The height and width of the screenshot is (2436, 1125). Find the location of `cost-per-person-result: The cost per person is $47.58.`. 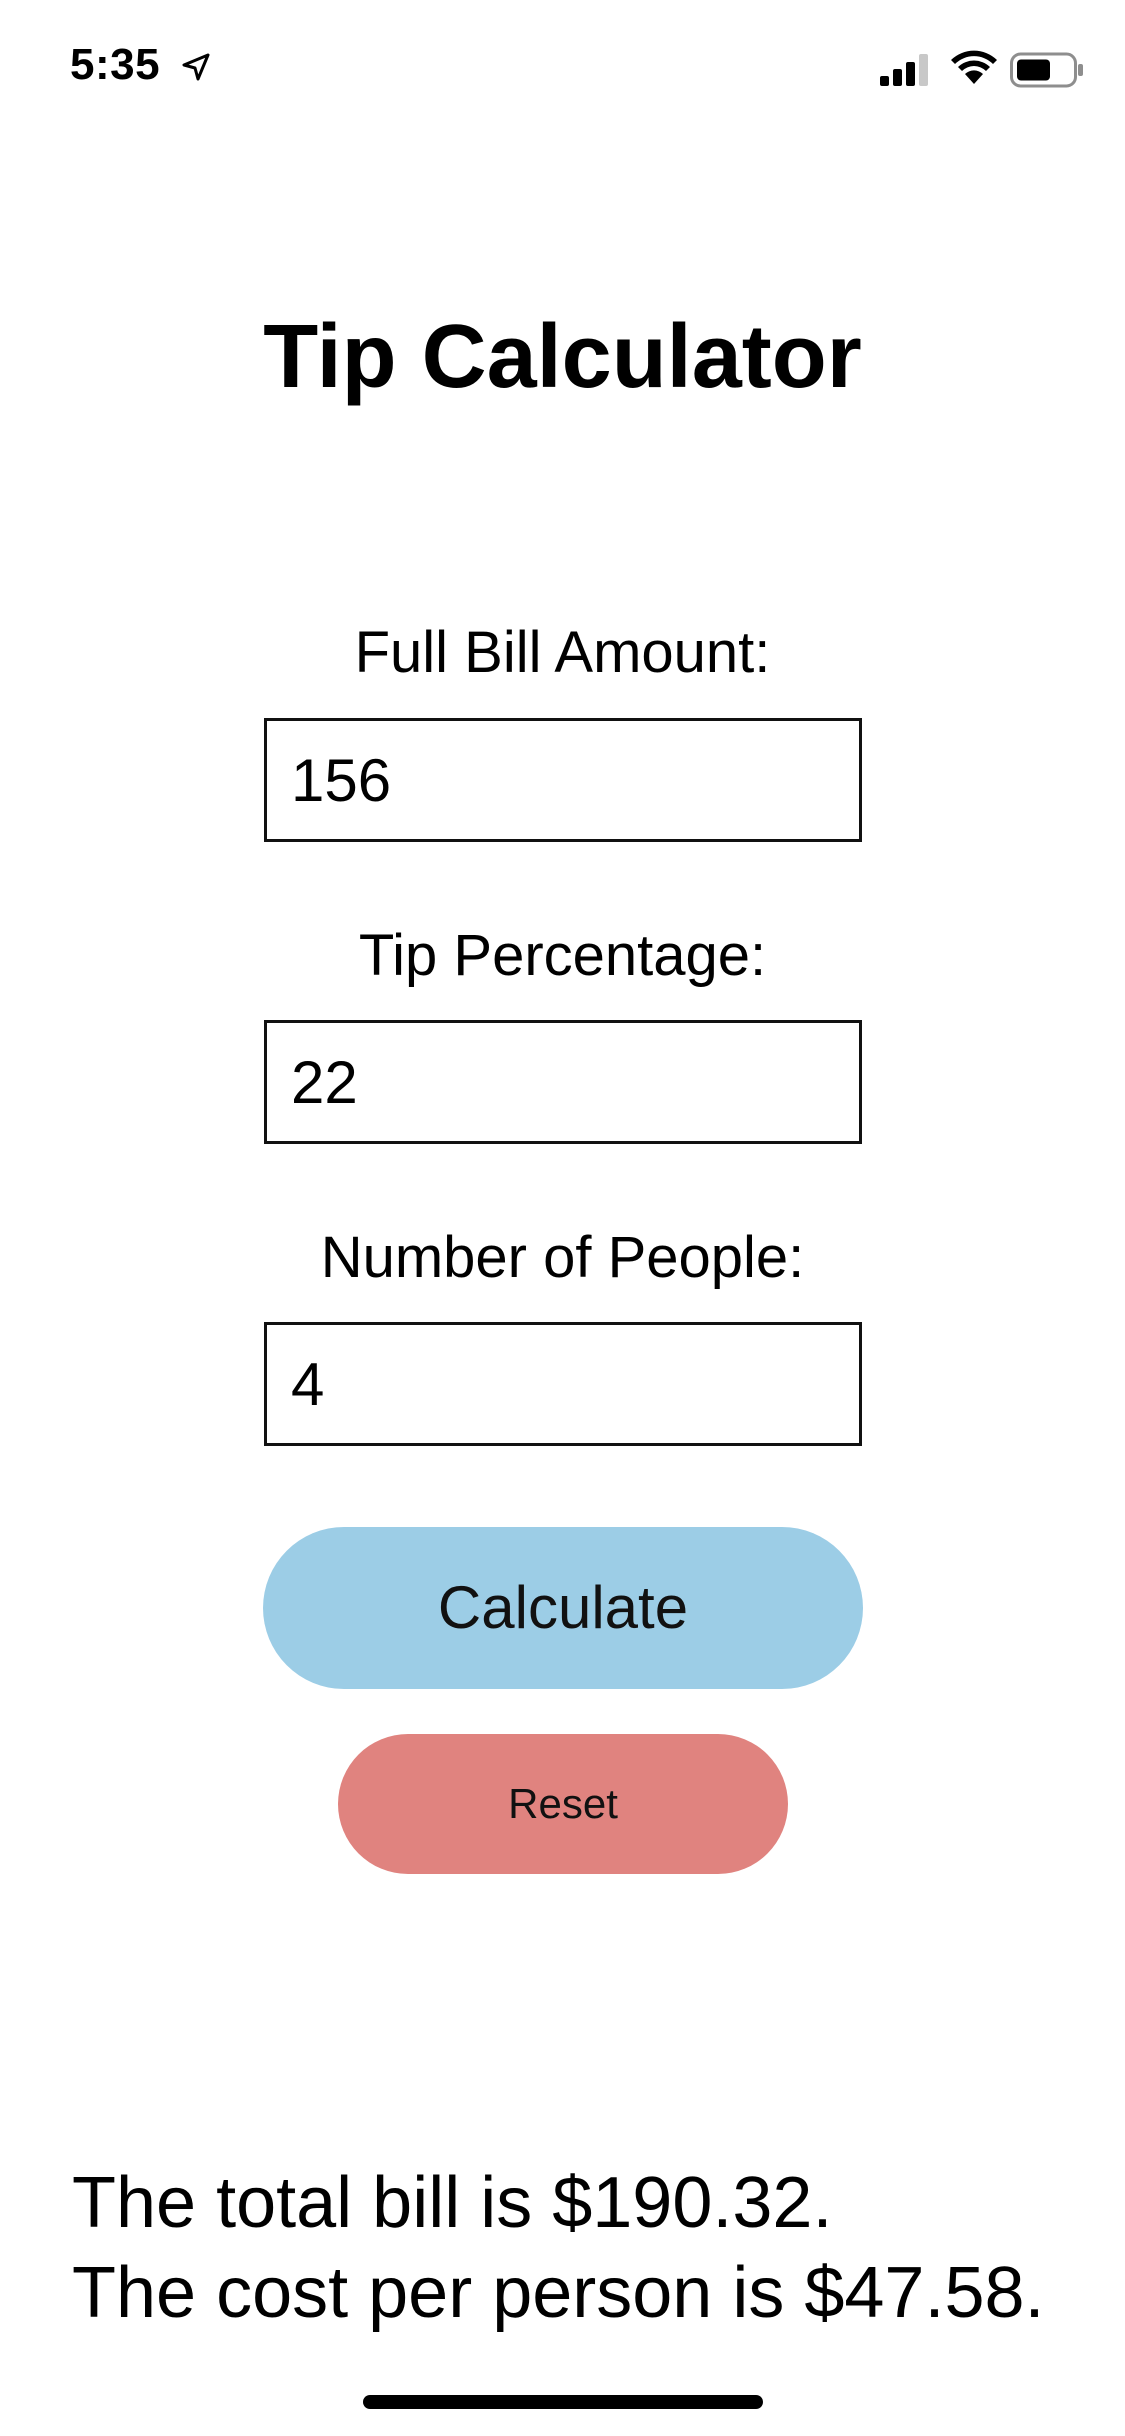

cost-per-person-result: The cost per person is $47.58. is located at coordinates (558, 2293).